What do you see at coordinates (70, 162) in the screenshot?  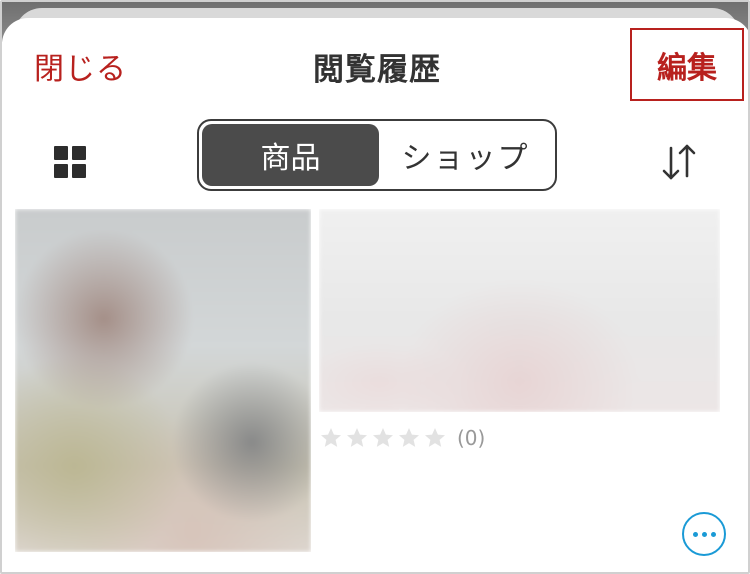 I see `grid-view-icon` at bounding box center [70, 162].